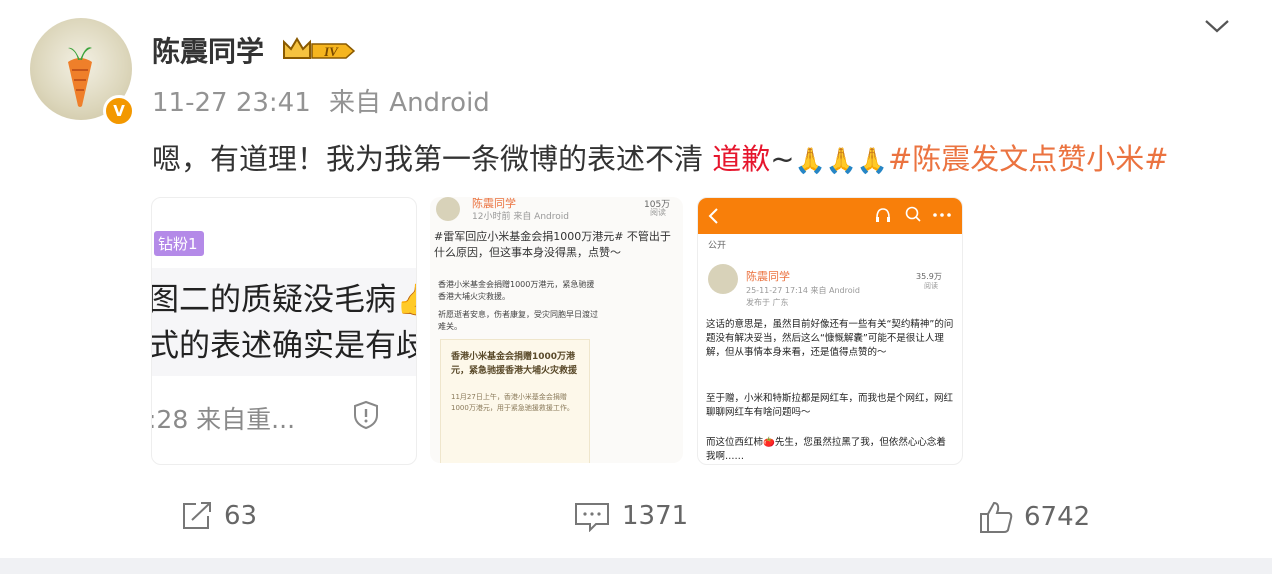 This screenshot has height=574, width=1272. What do you see at coordinates (366, 415) in the screenshot?
I see `shield-icon` at bounding box center [366, 415].